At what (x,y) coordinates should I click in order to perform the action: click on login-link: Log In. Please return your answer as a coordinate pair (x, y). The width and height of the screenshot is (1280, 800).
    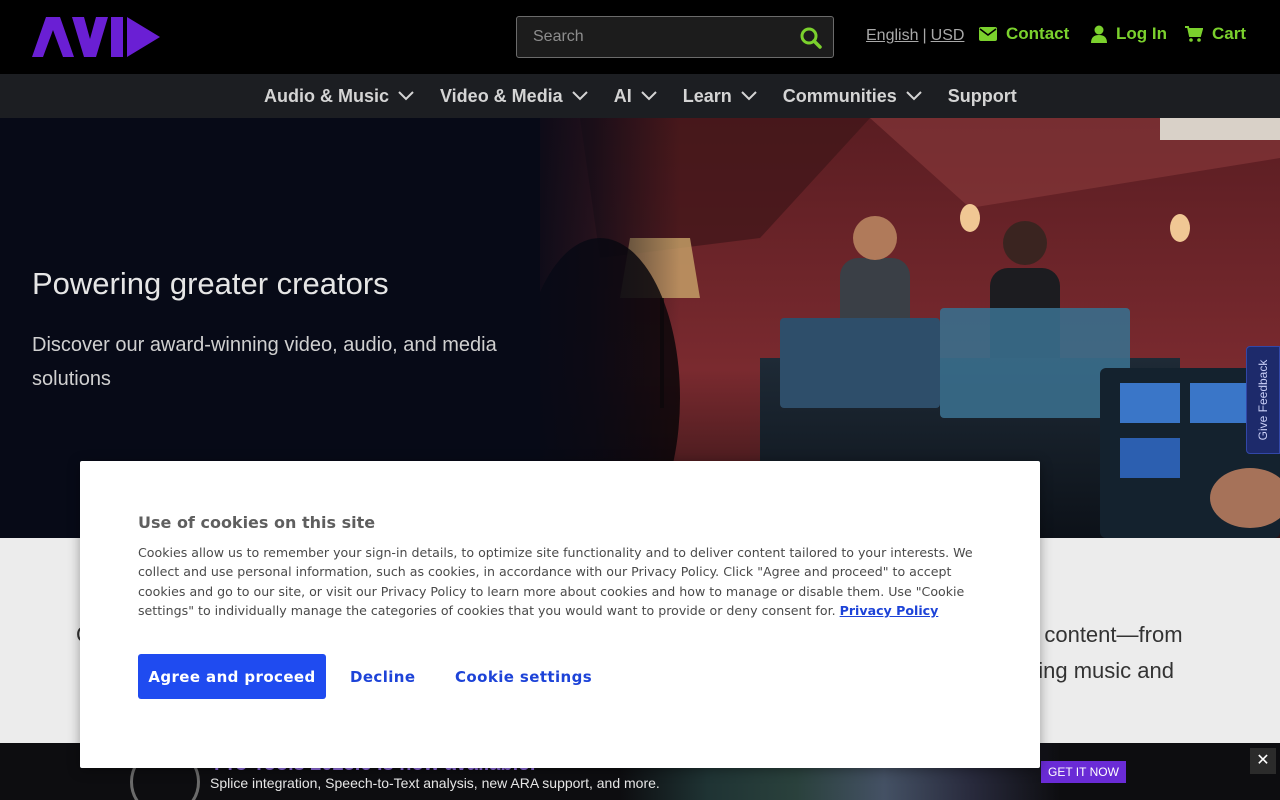
    Looking at the image, I should click on (1129, 34).